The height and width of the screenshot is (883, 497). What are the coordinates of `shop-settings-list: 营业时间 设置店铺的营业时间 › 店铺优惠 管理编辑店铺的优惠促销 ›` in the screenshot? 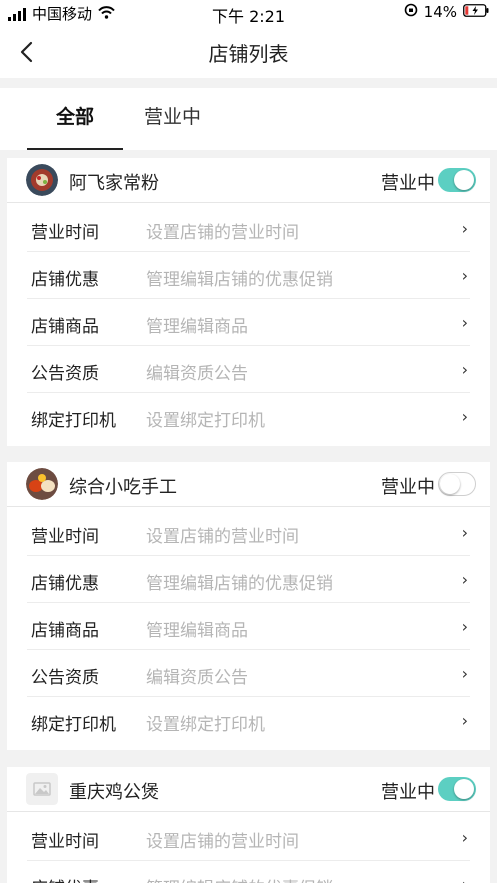 It's located at (248, 847).